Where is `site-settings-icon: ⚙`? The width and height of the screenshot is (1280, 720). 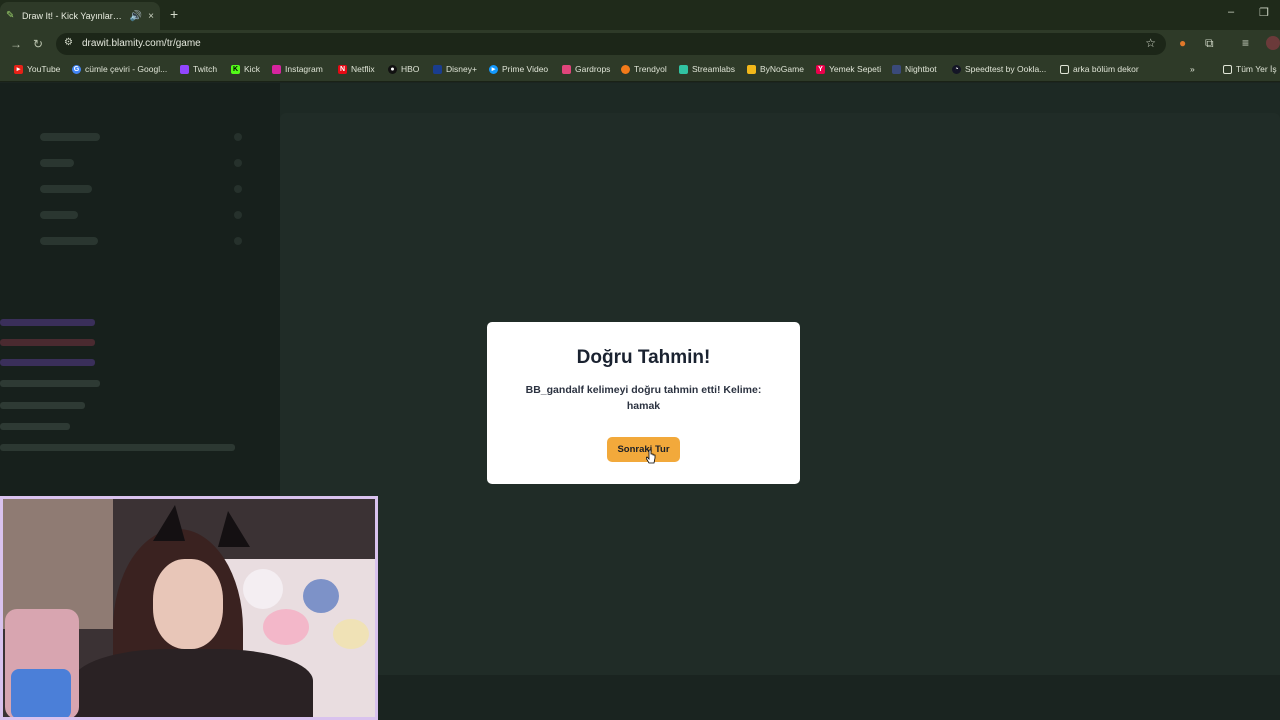
site-settings-icon: ⚙ is located at coordinates (68, 42).